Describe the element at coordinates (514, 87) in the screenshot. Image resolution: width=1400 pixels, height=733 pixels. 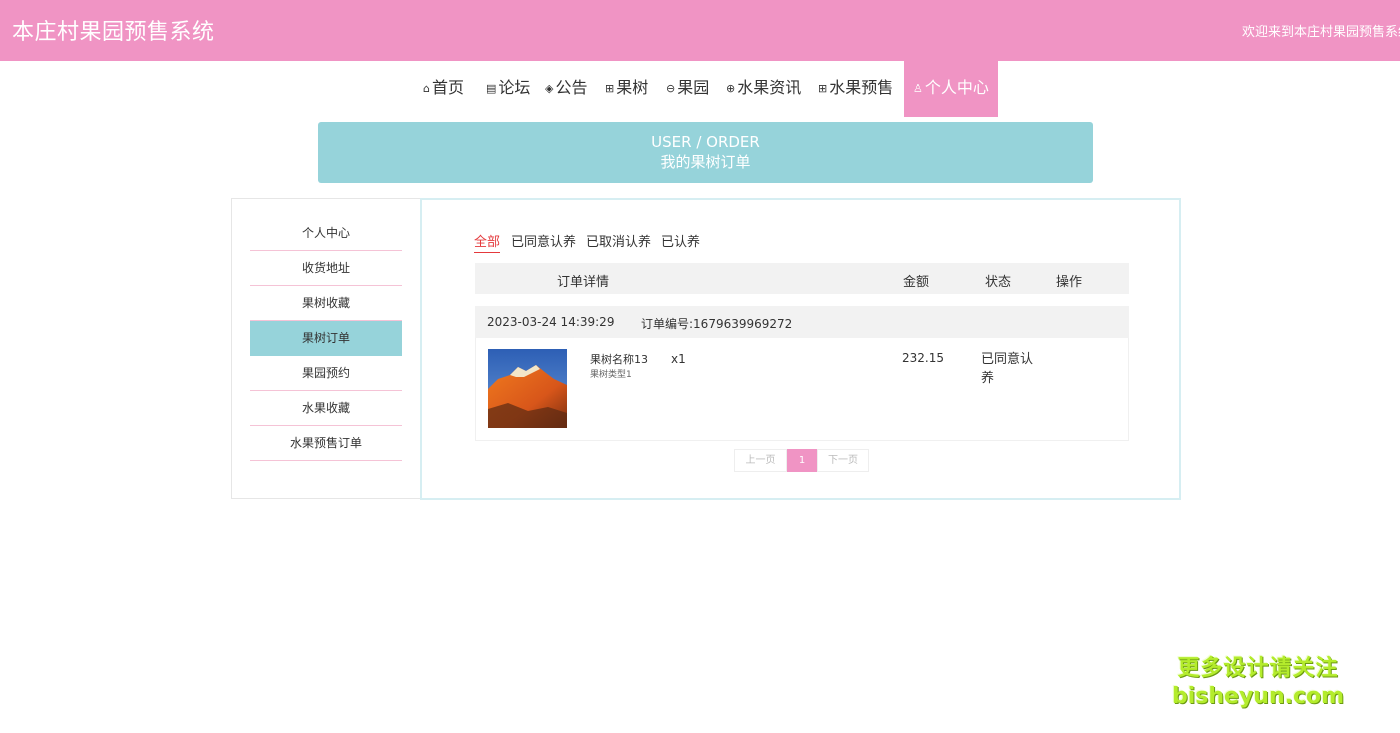
I see `nav-label: 论坛` at that location.